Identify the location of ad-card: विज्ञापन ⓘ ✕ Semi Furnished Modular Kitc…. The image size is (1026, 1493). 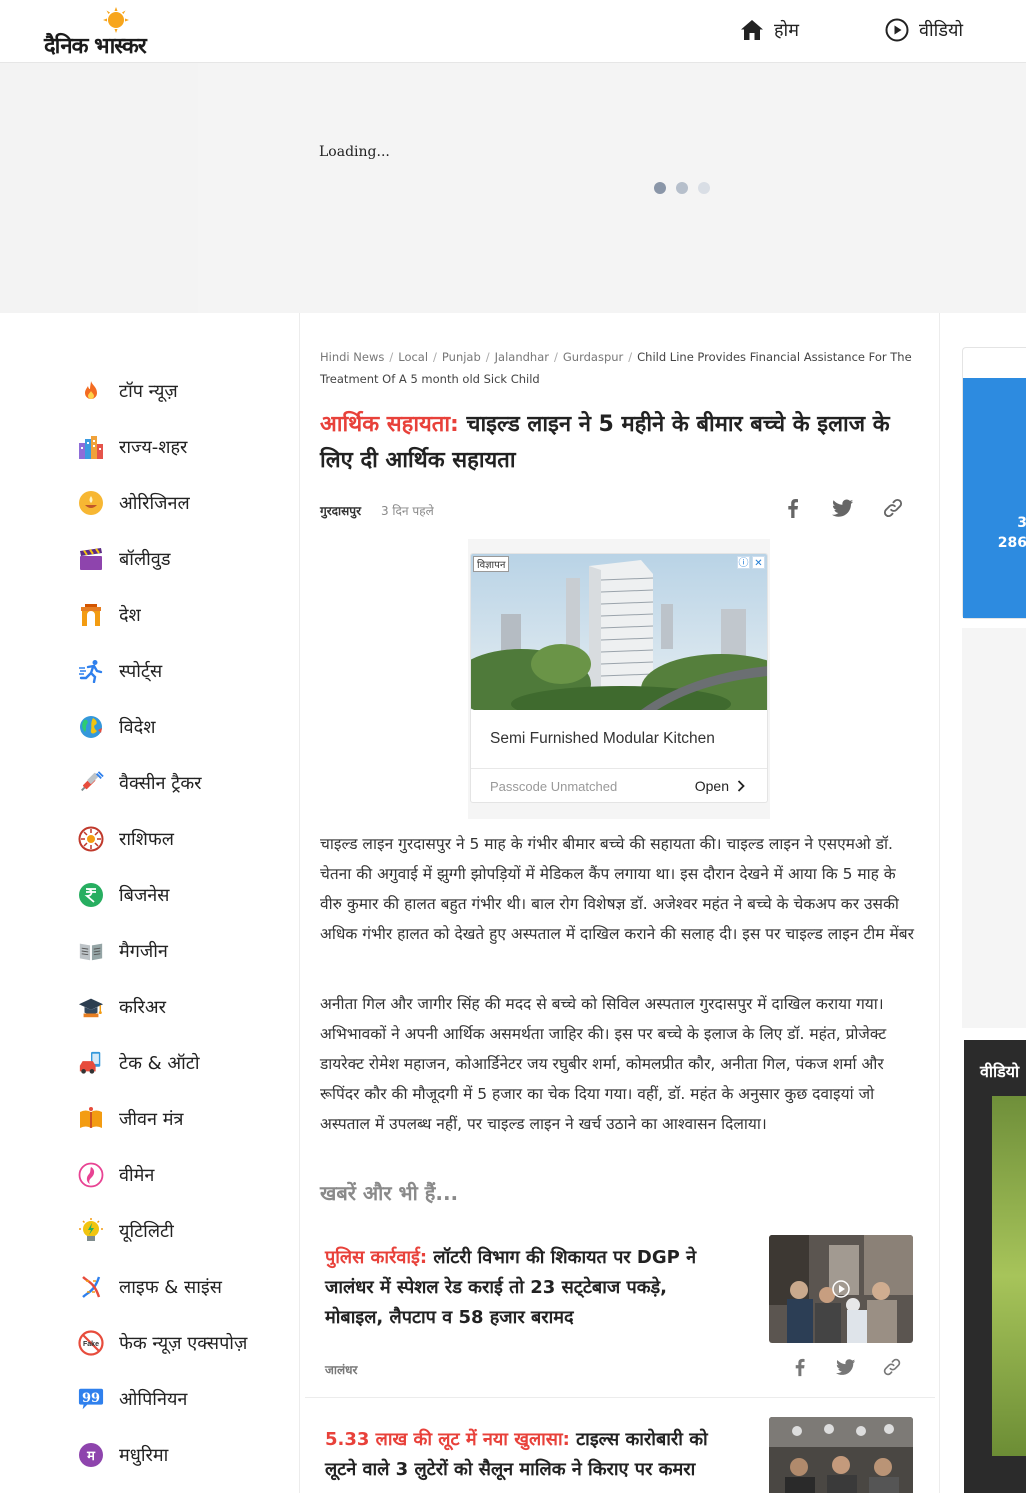
(619, 678).